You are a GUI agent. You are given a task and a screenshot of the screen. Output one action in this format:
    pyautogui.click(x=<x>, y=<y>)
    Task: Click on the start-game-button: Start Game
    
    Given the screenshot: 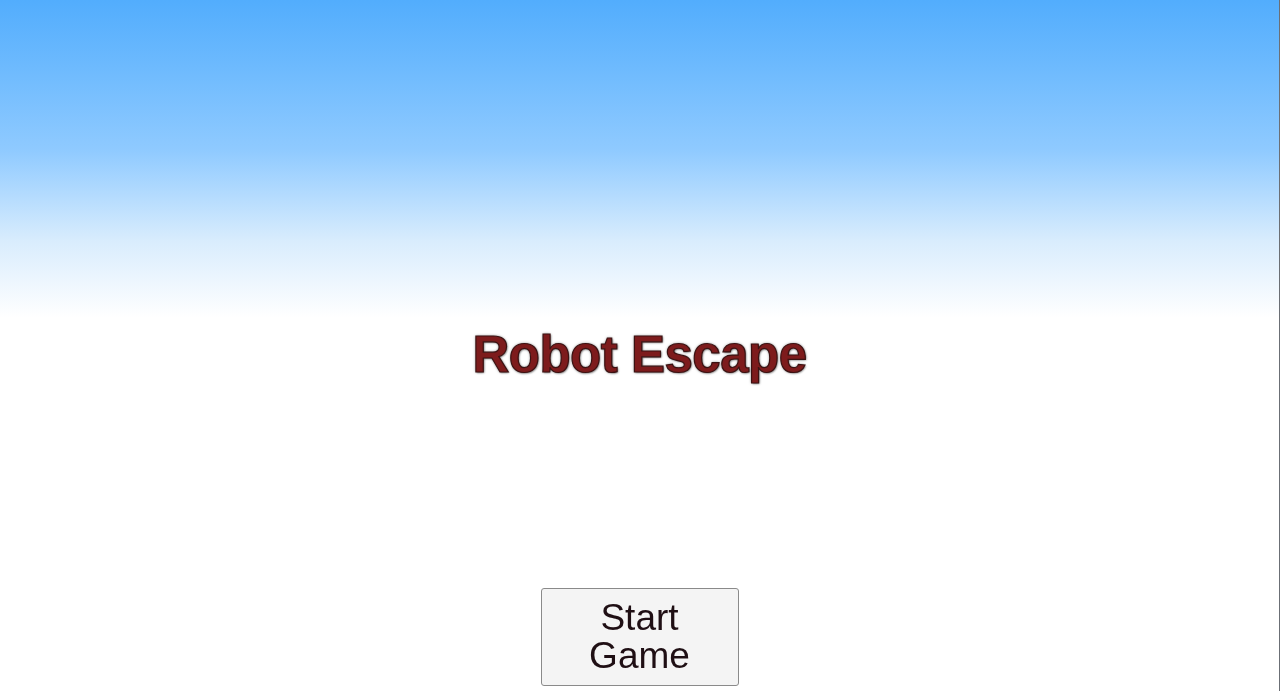 What is the action you would take?
    pyautogui.click(x=639, y=637)
    